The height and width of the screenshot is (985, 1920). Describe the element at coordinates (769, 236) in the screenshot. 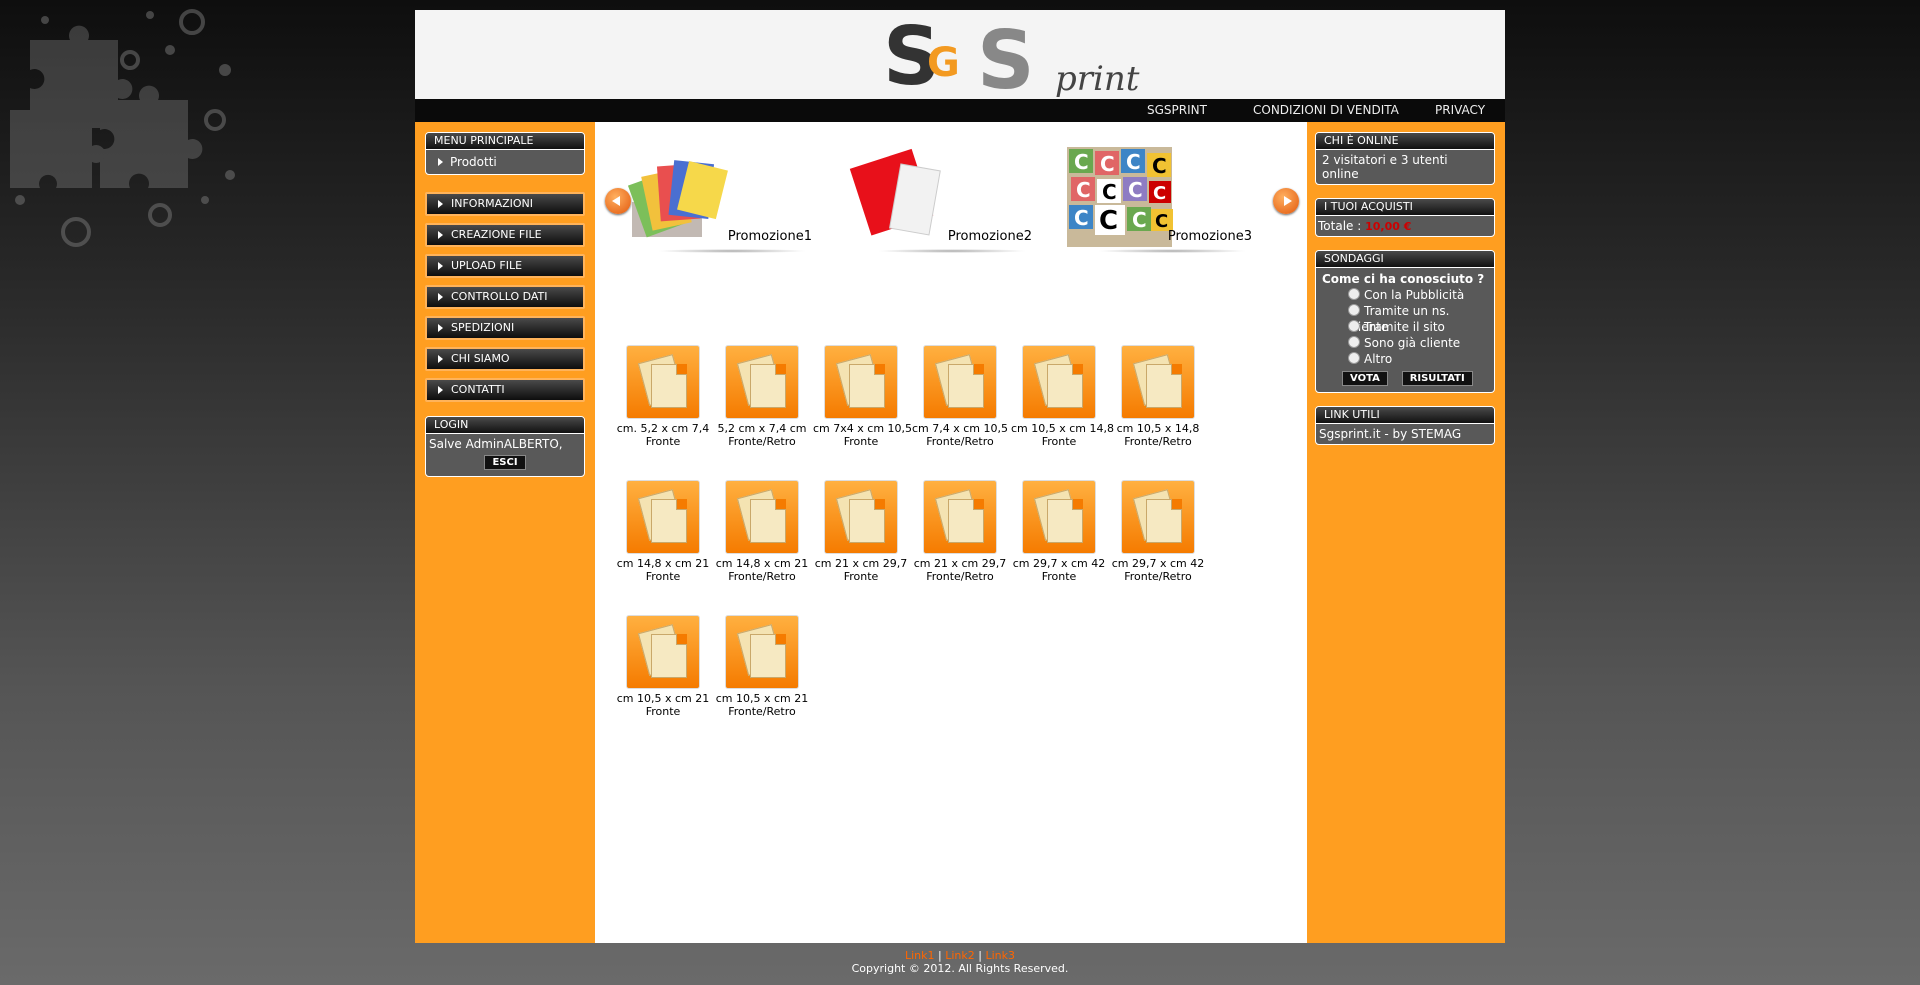

I see `promo-1-label: Promozione1` at that location.